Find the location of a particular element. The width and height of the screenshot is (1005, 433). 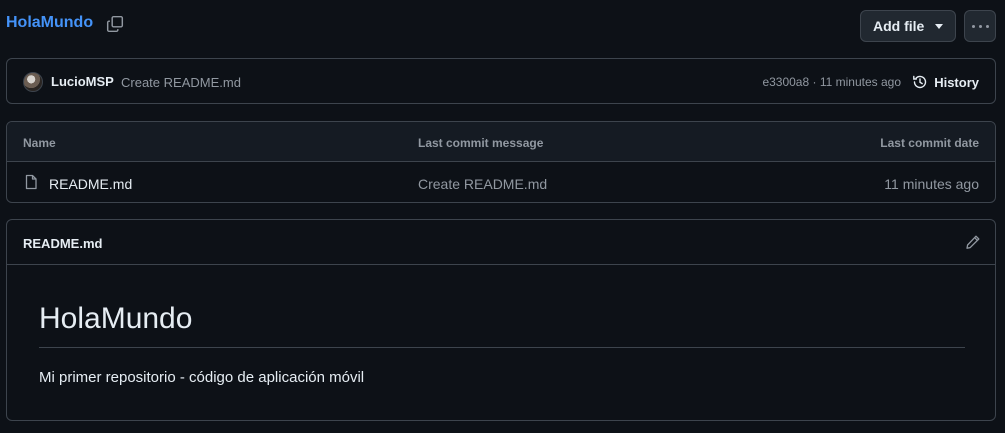

readme-heading: HolaMundo is located at coordinates (116, 318).